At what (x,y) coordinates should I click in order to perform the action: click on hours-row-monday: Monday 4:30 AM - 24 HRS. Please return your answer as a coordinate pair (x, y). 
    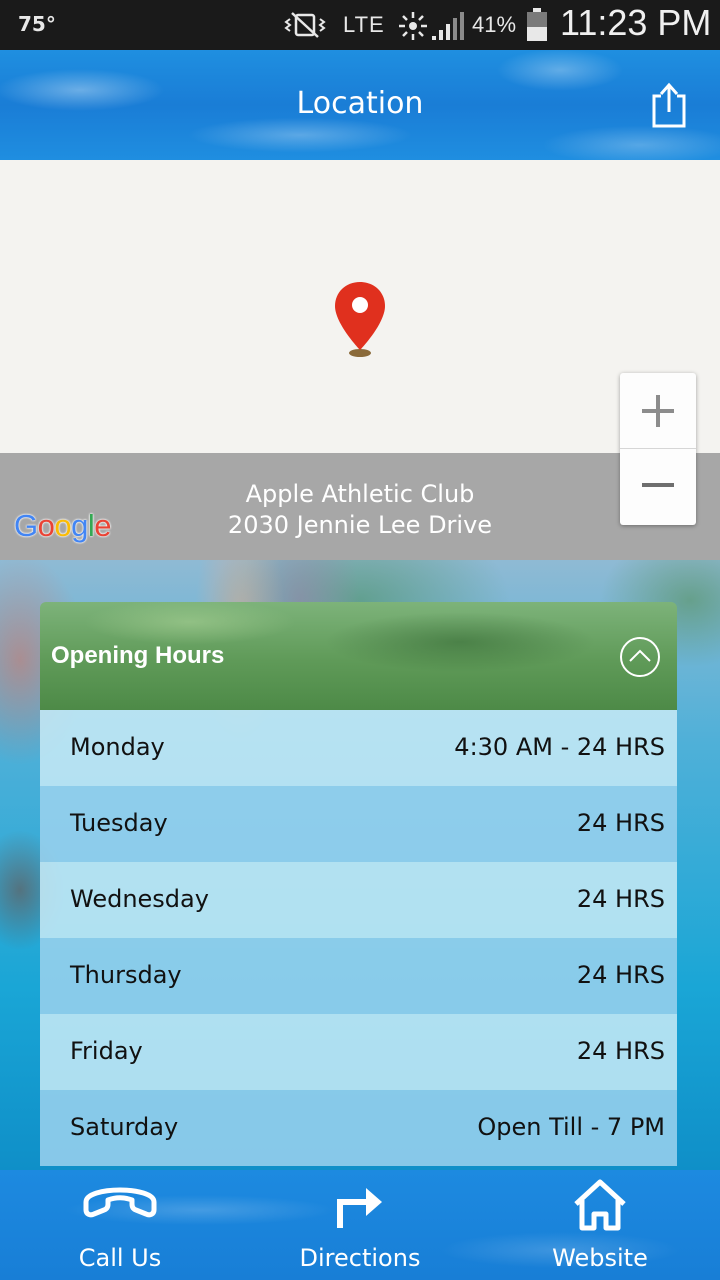
    Looking at the image, I should click on (358, 748).